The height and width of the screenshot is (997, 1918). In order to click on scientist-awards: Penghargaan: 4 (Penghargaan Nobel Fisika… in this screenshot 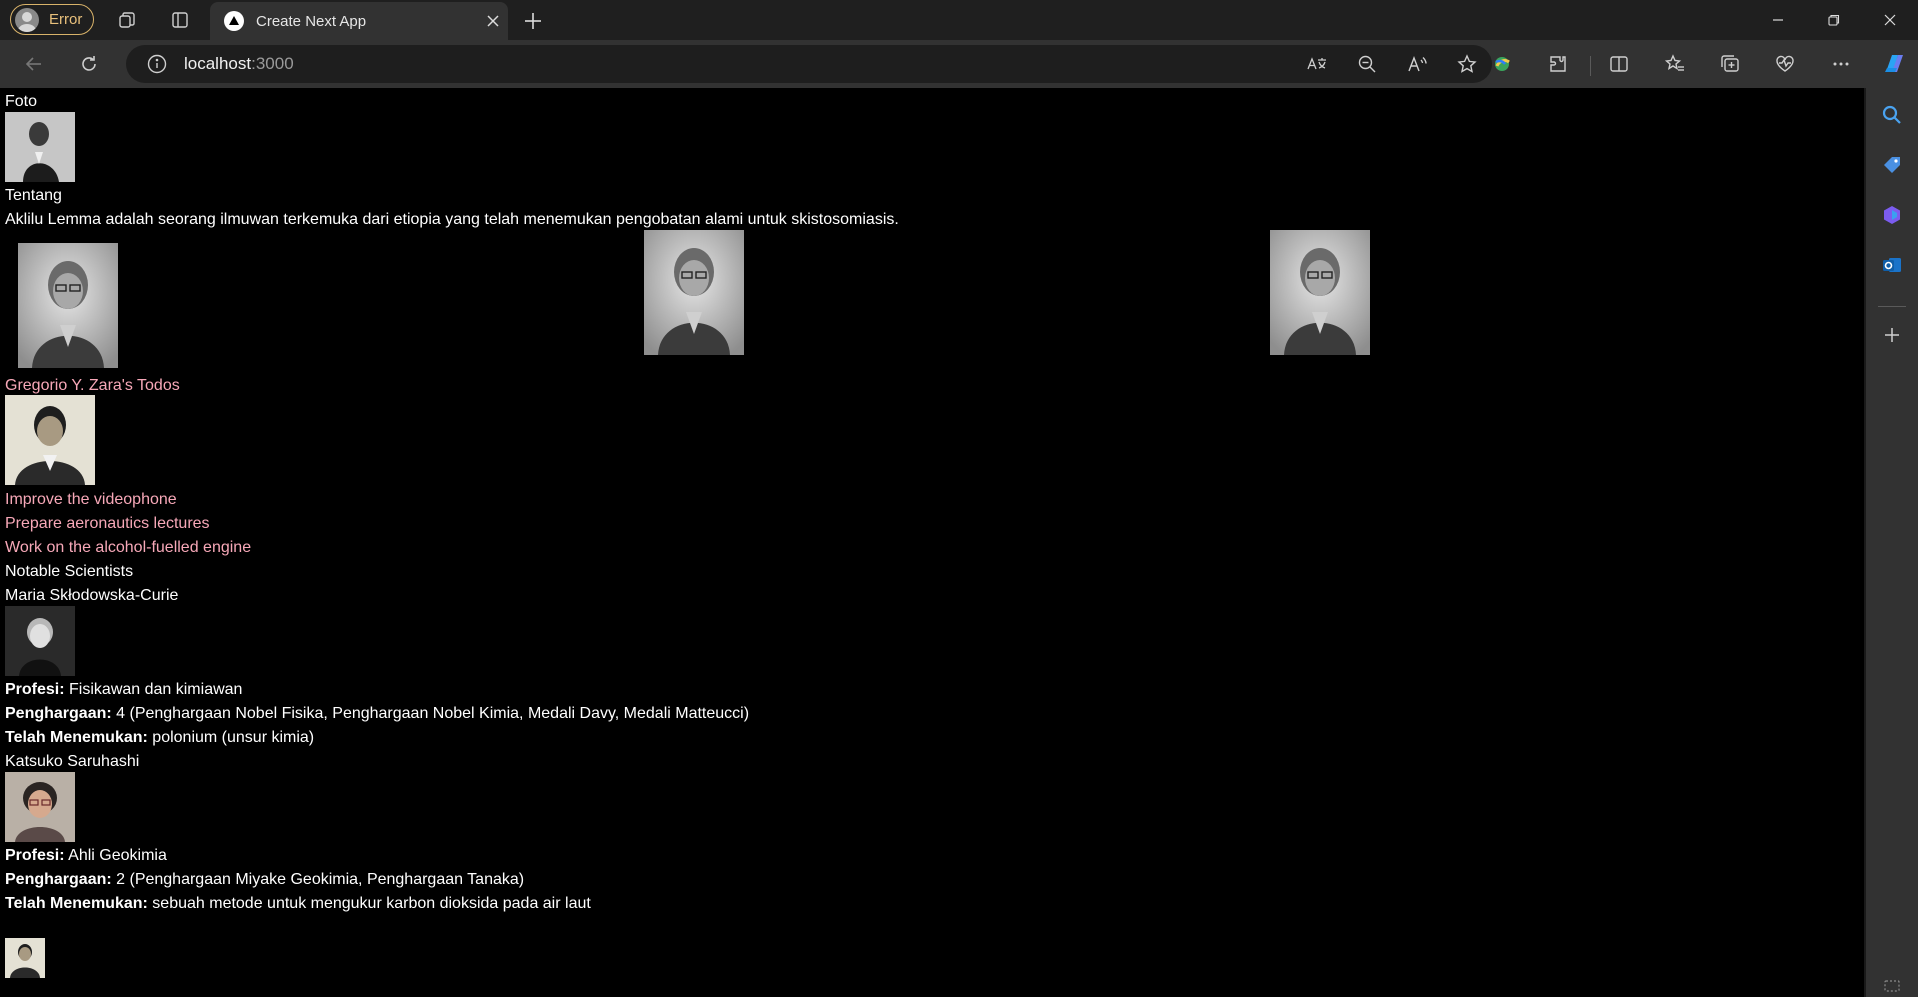, I will do `click(377, 714)`.